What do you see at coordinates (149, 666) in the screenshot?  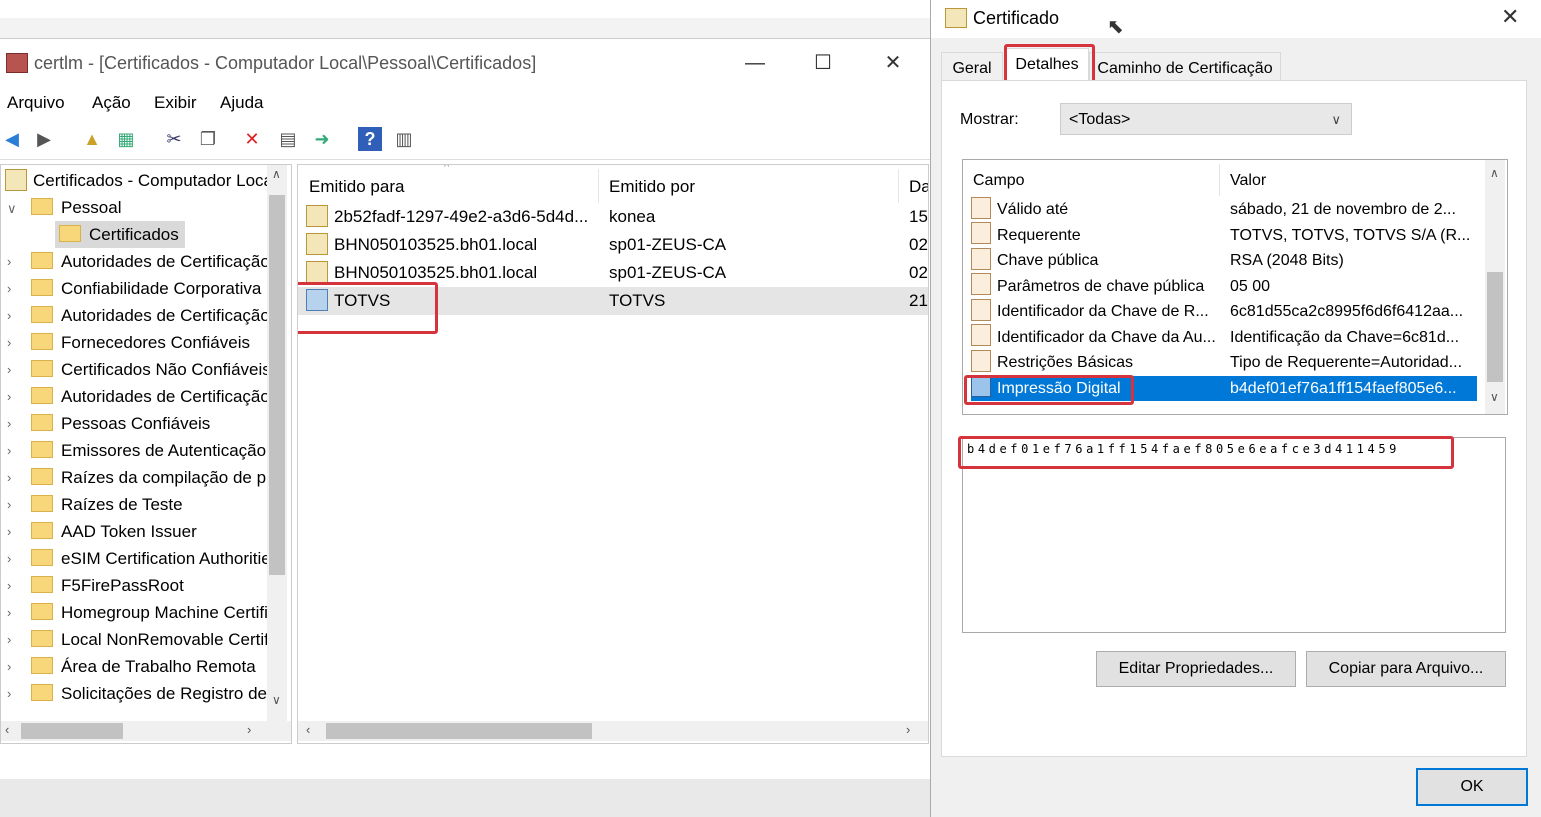 I see `tree-item-folder: Área de Trabalho Remota` at bounding box center [149, 666].